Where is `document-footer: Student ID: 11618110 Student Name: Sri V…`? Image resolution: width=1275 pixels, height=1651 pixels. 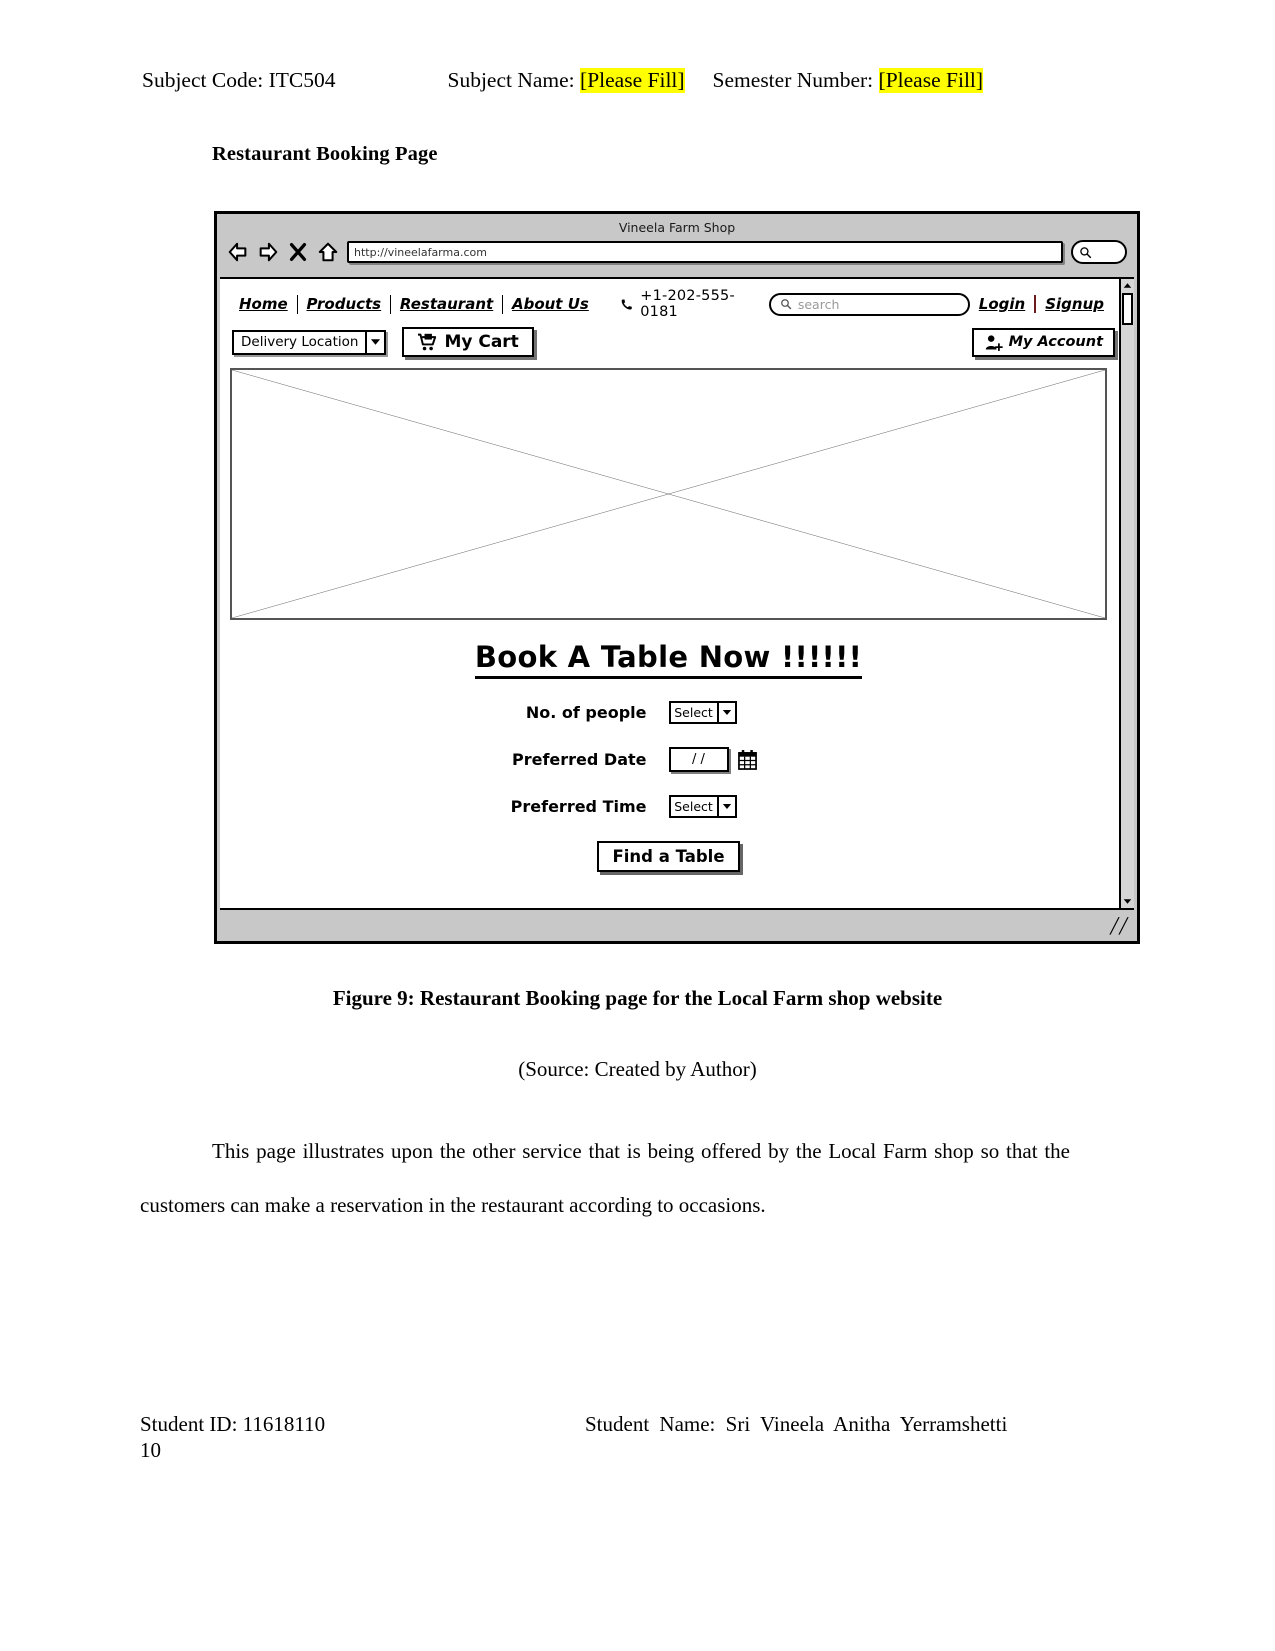
document-footer: Student ID: 11618110 Student Name: Sri V… is located at coordinates (605, 1424).